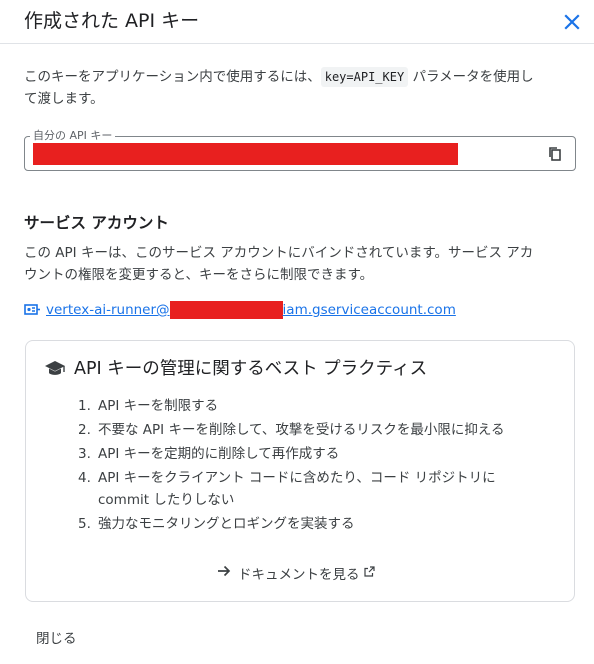  I want to click on param-code: key=API_KEY, so click(364, 77).